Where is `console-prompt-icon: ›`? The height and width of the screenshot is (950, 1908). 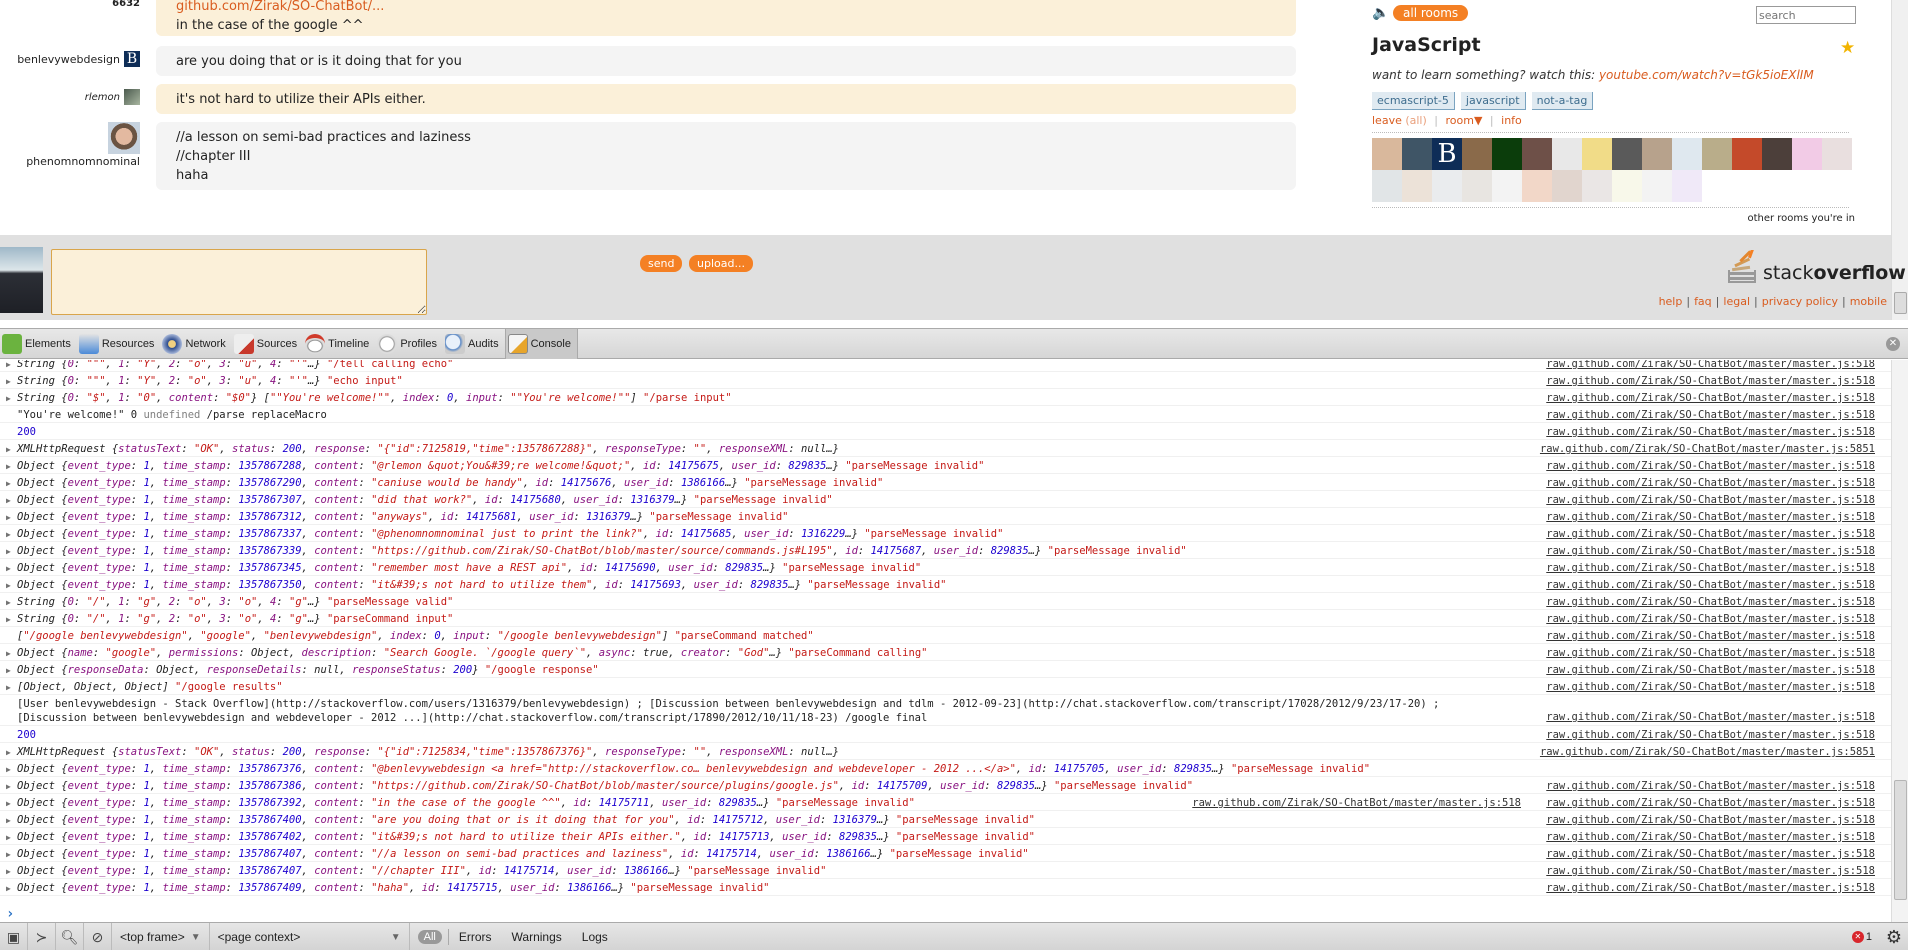
console-prompt-icon: › is located at coordinates (7, 914).